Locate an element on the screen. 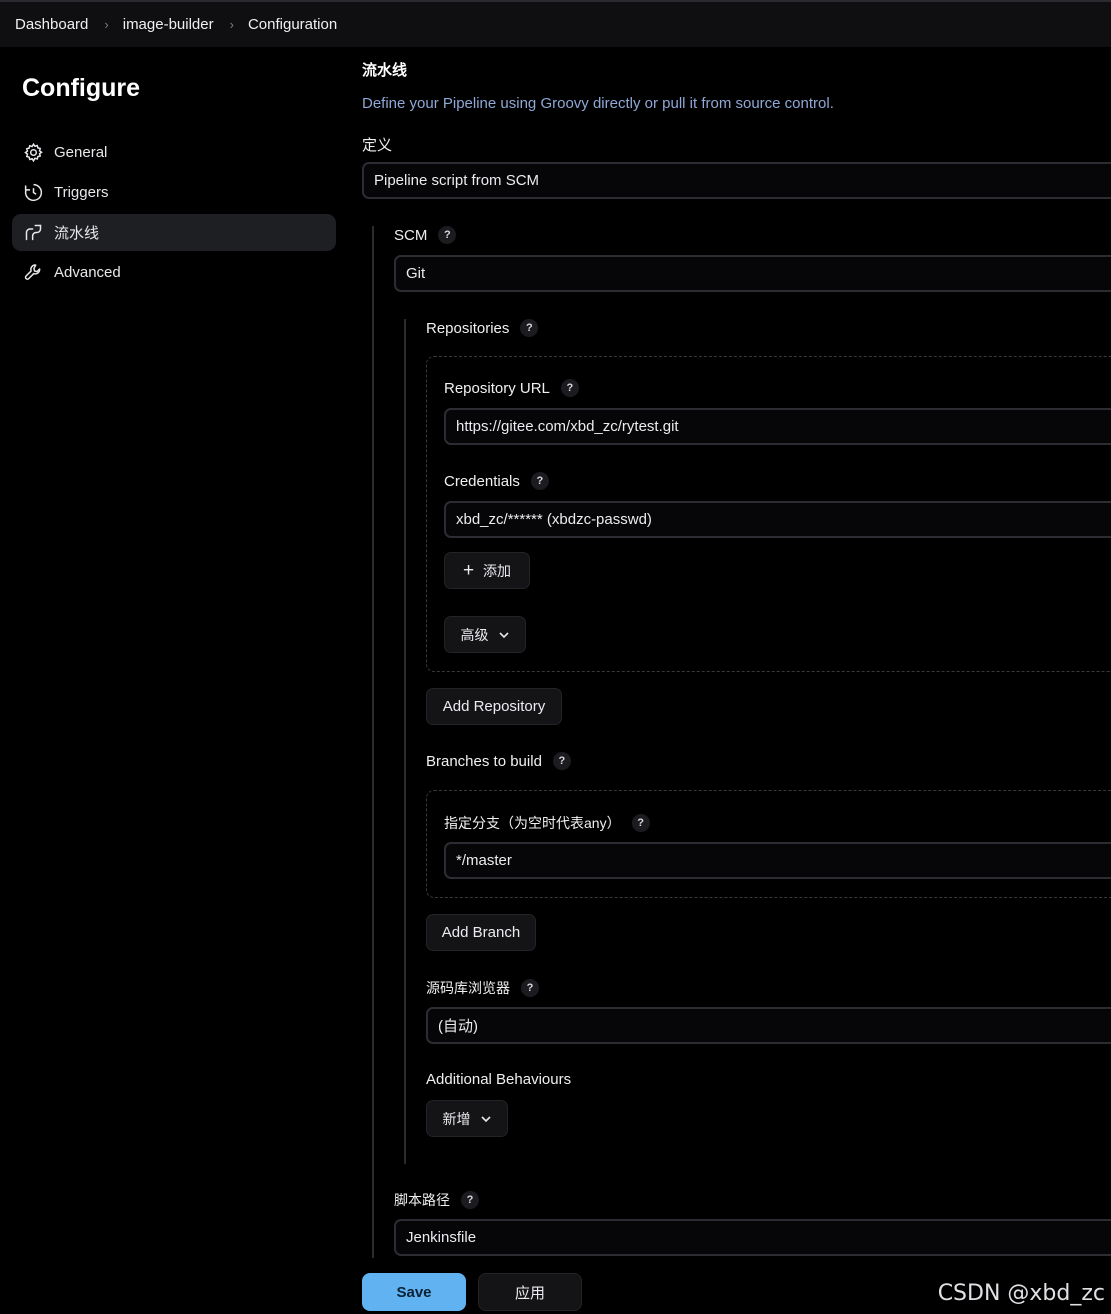 The width and height of the screenshot is (1111, 1314). clock-icon is located at coordinates (33, 193).